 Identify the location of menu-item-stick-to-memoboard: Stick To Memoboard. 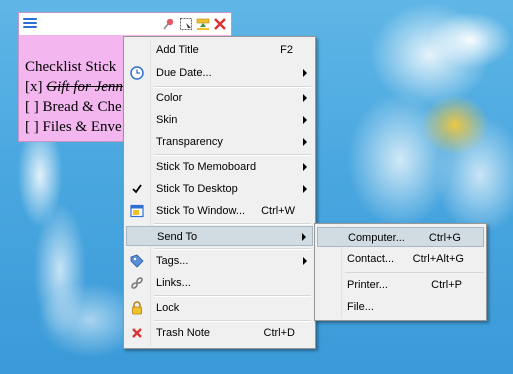
(219, 167).